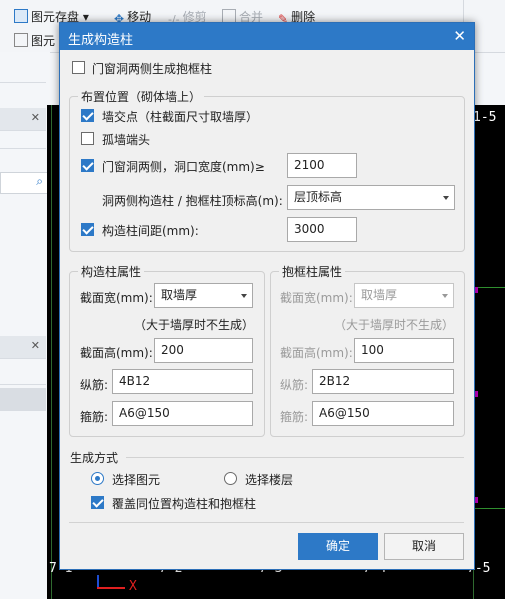  What do you see at coordinates (87, 115) in the screenshot?
I see `wall-intersection-checkbox` at bounding box center [87, 115].